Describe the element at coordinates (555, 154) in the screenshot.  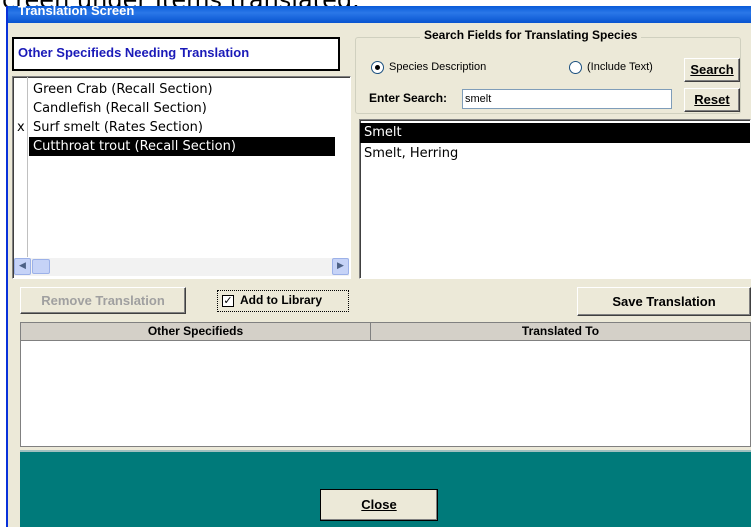
I see `result-item: Smelt, Herring` at that location.